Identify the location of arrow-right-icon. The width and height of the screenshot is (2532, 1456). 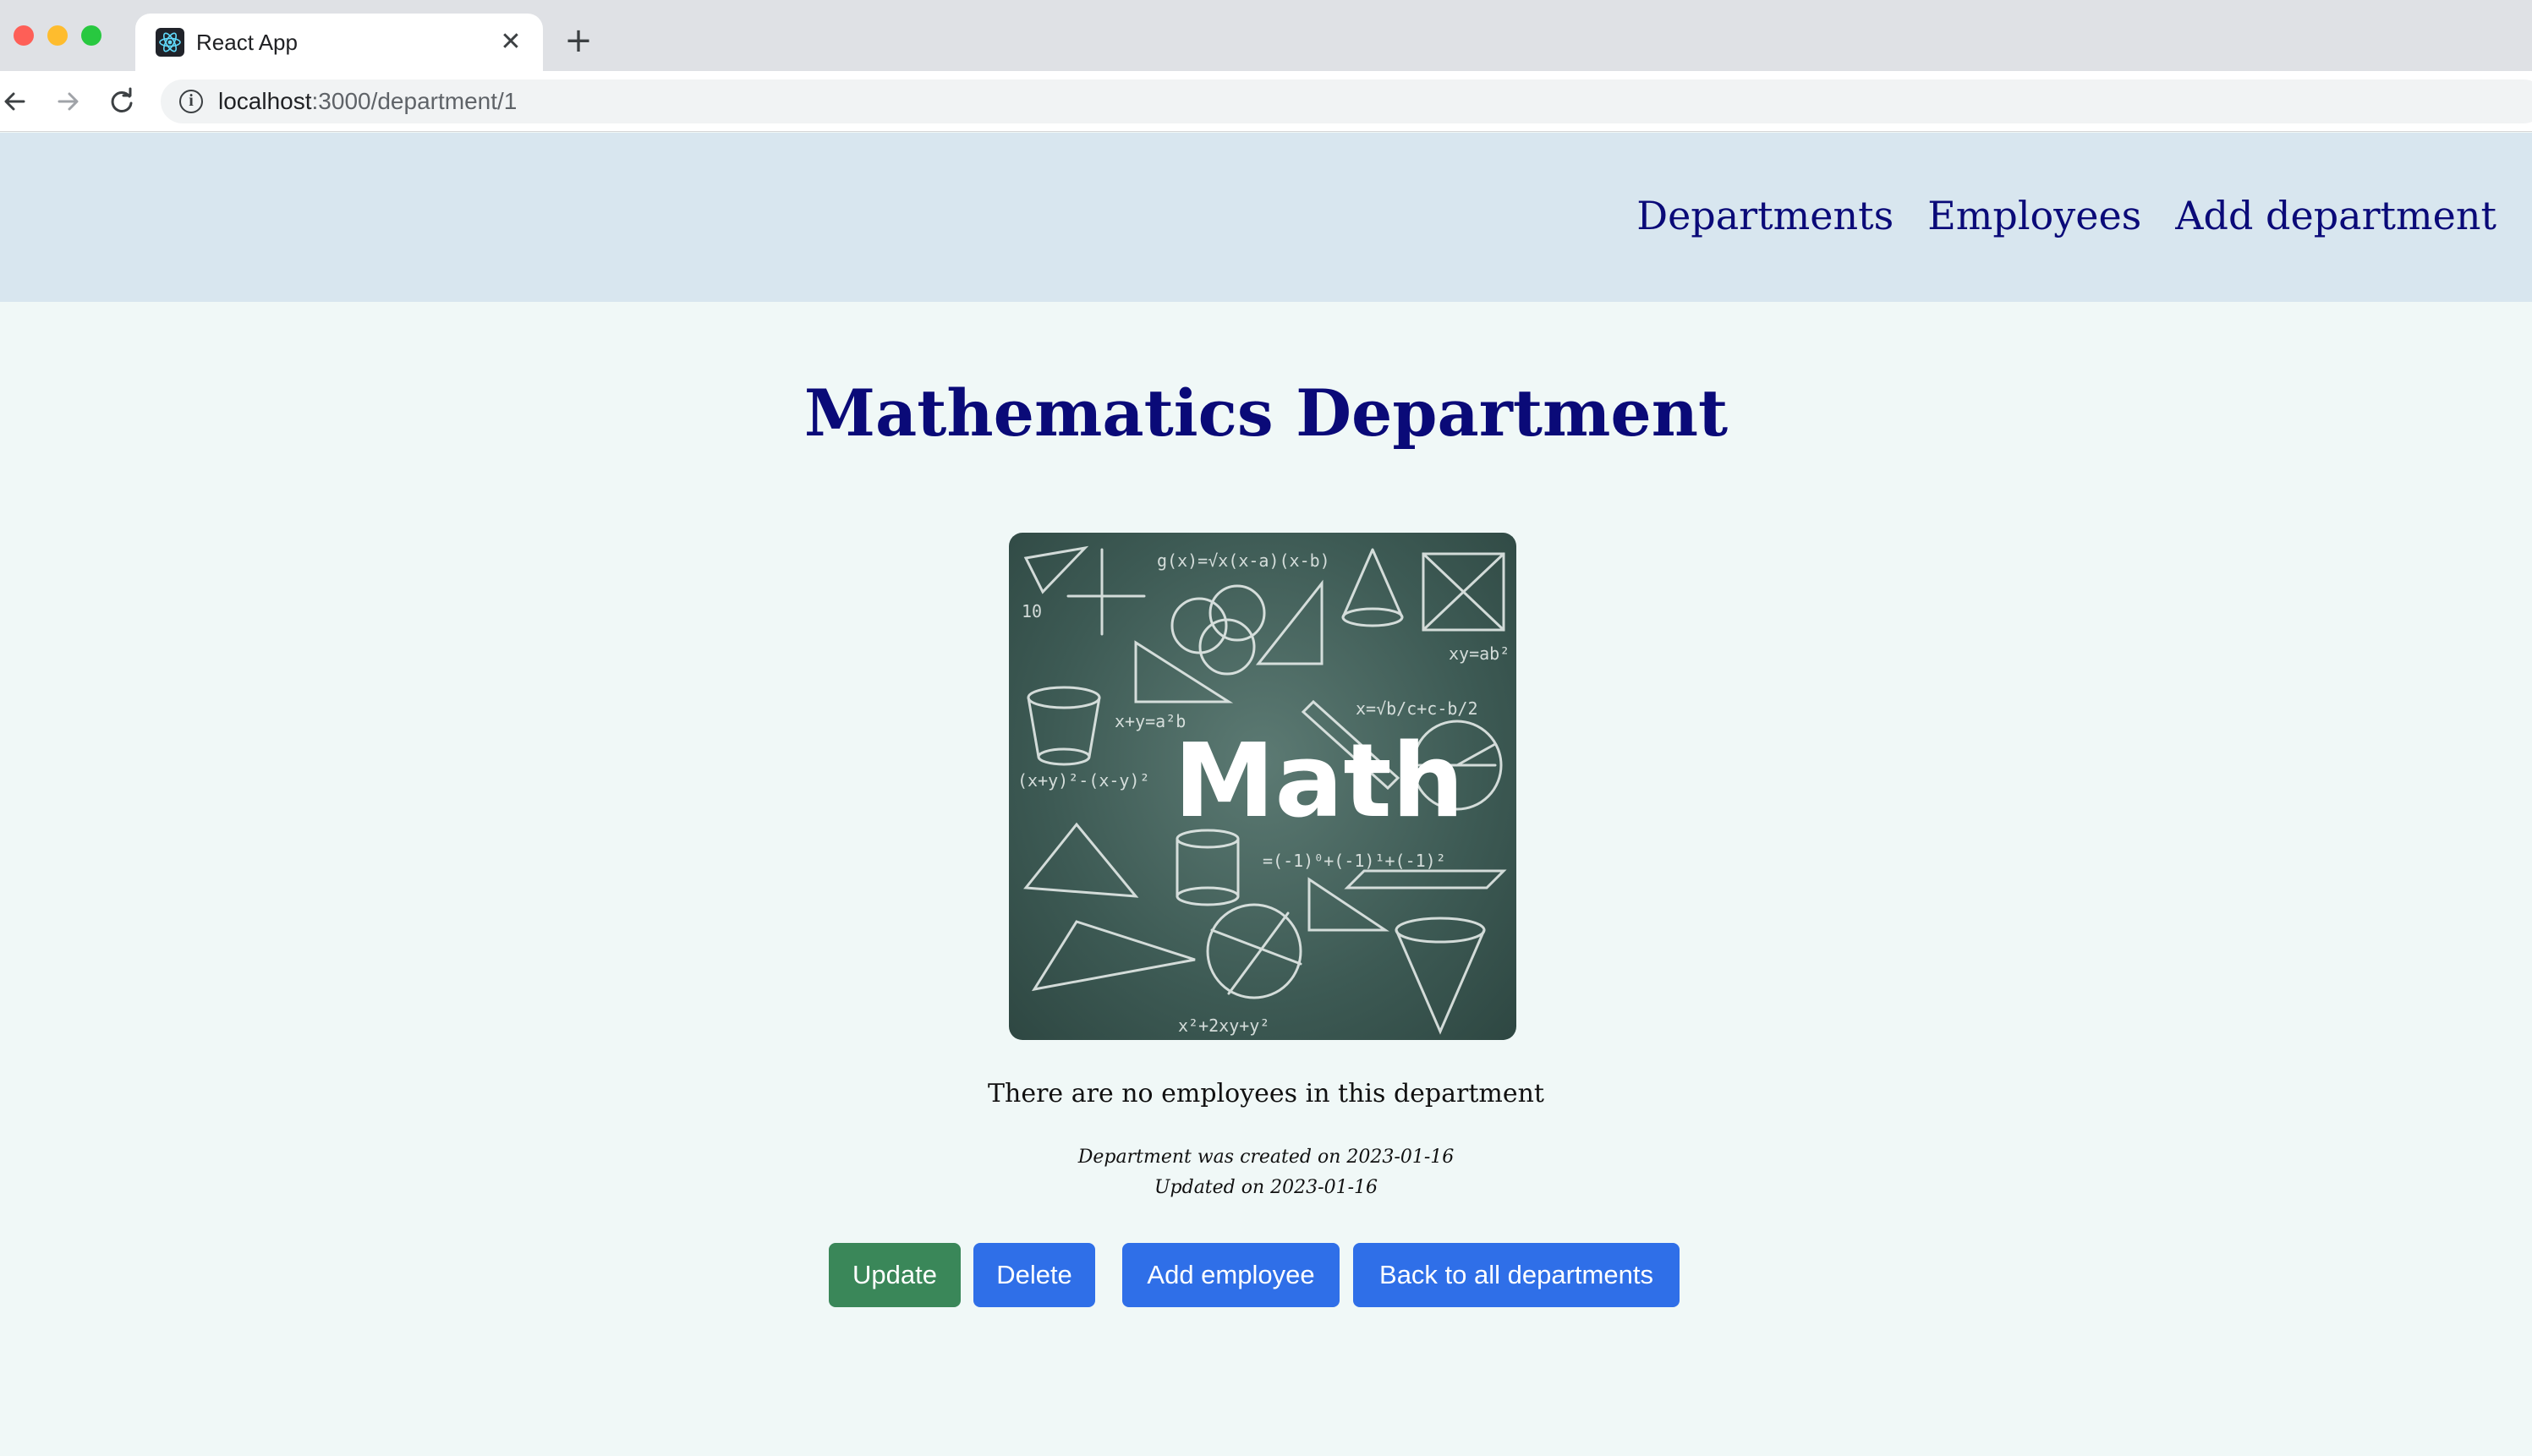
(67, 101).